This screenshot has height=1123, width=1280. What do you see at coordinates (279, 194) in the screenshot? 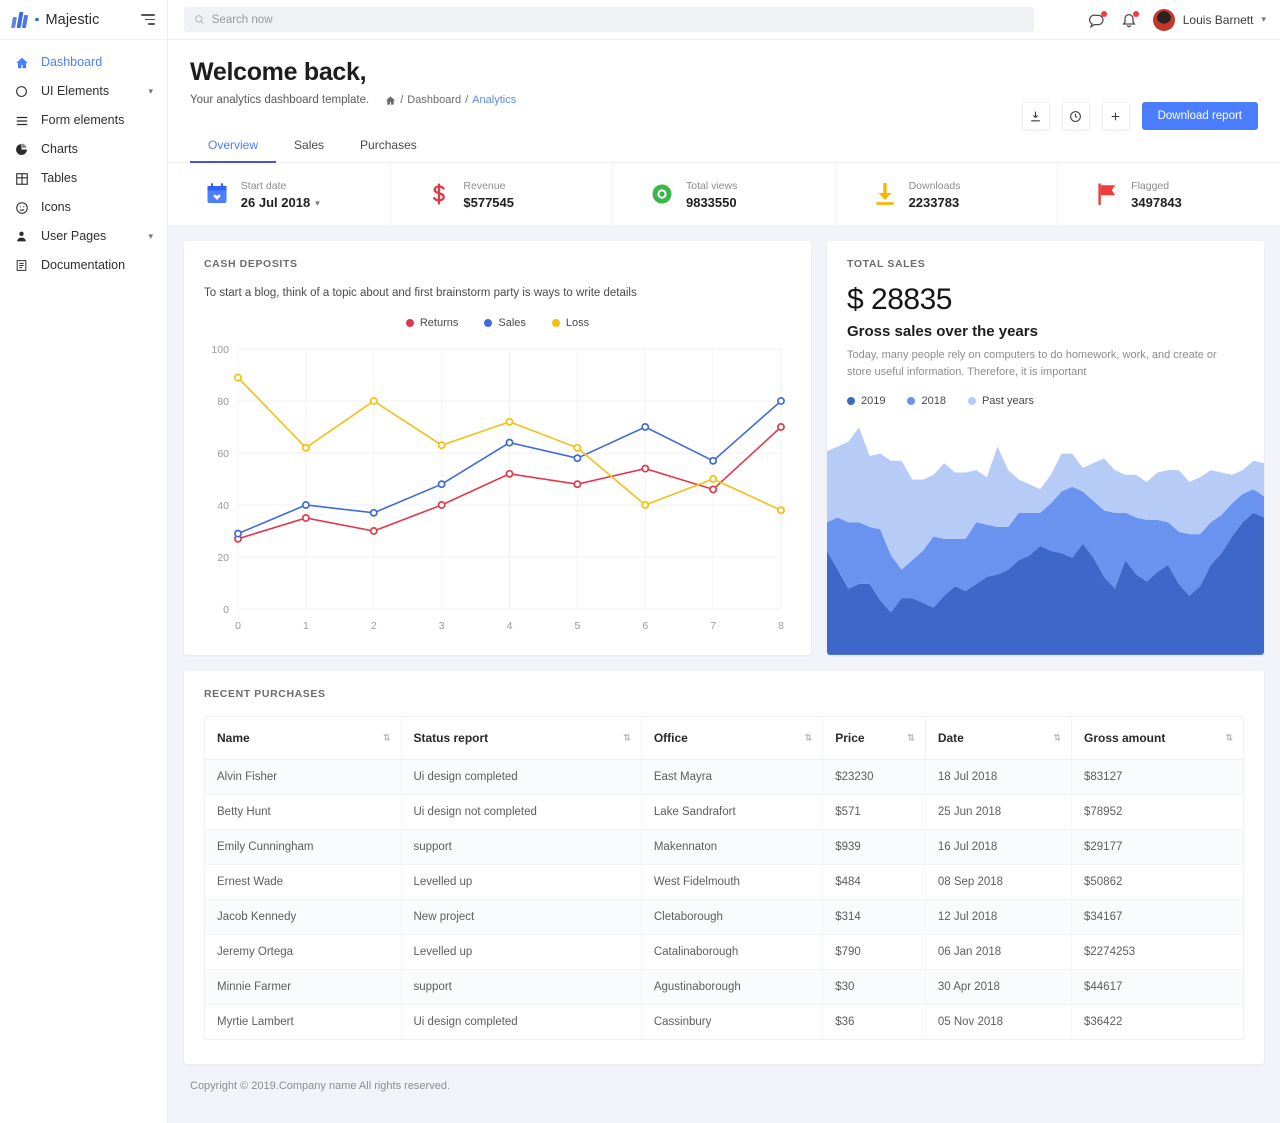
I see `stat-start-date: Start date 26 Jul 2018 ▾` at bounding box center [279, 194].